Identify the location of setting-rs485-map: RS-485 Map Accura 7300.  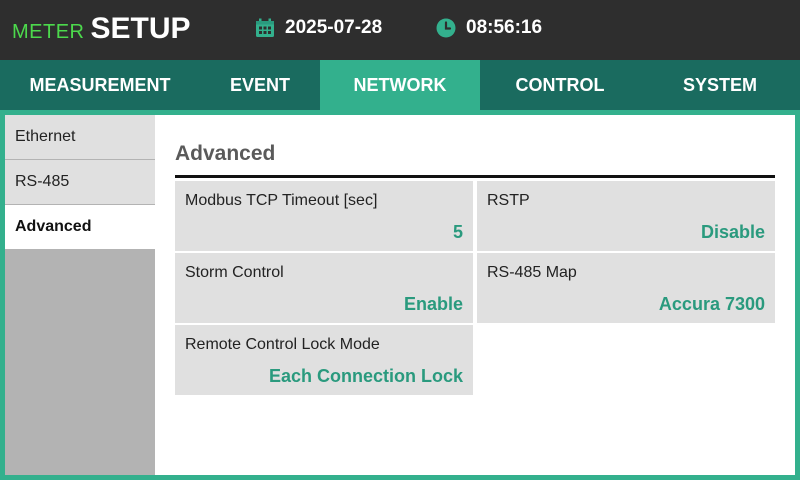
(626, 288).